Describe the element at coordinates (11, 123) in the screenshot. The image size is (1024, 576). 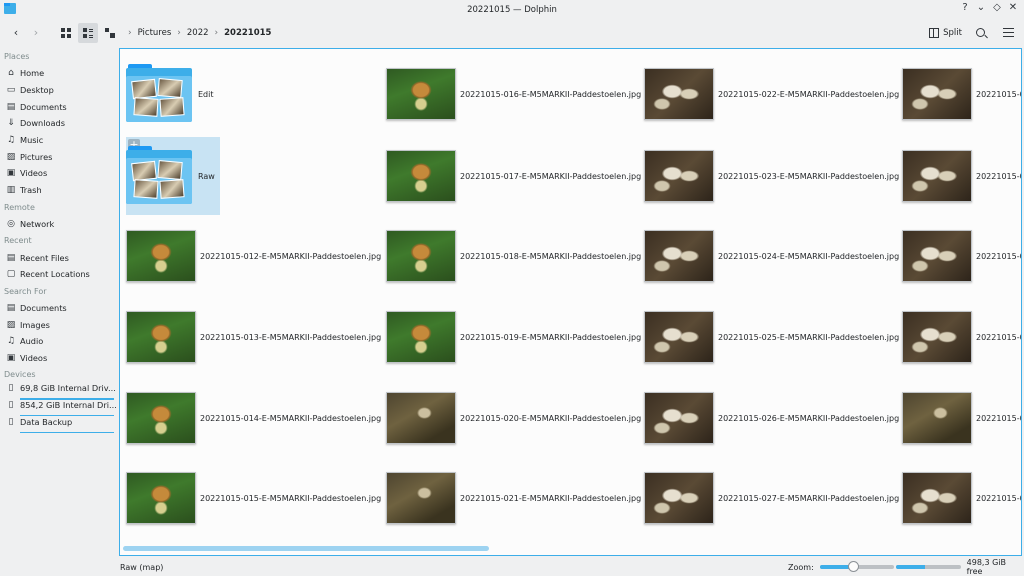
I see `downloads-icon: ⇓` at that location.